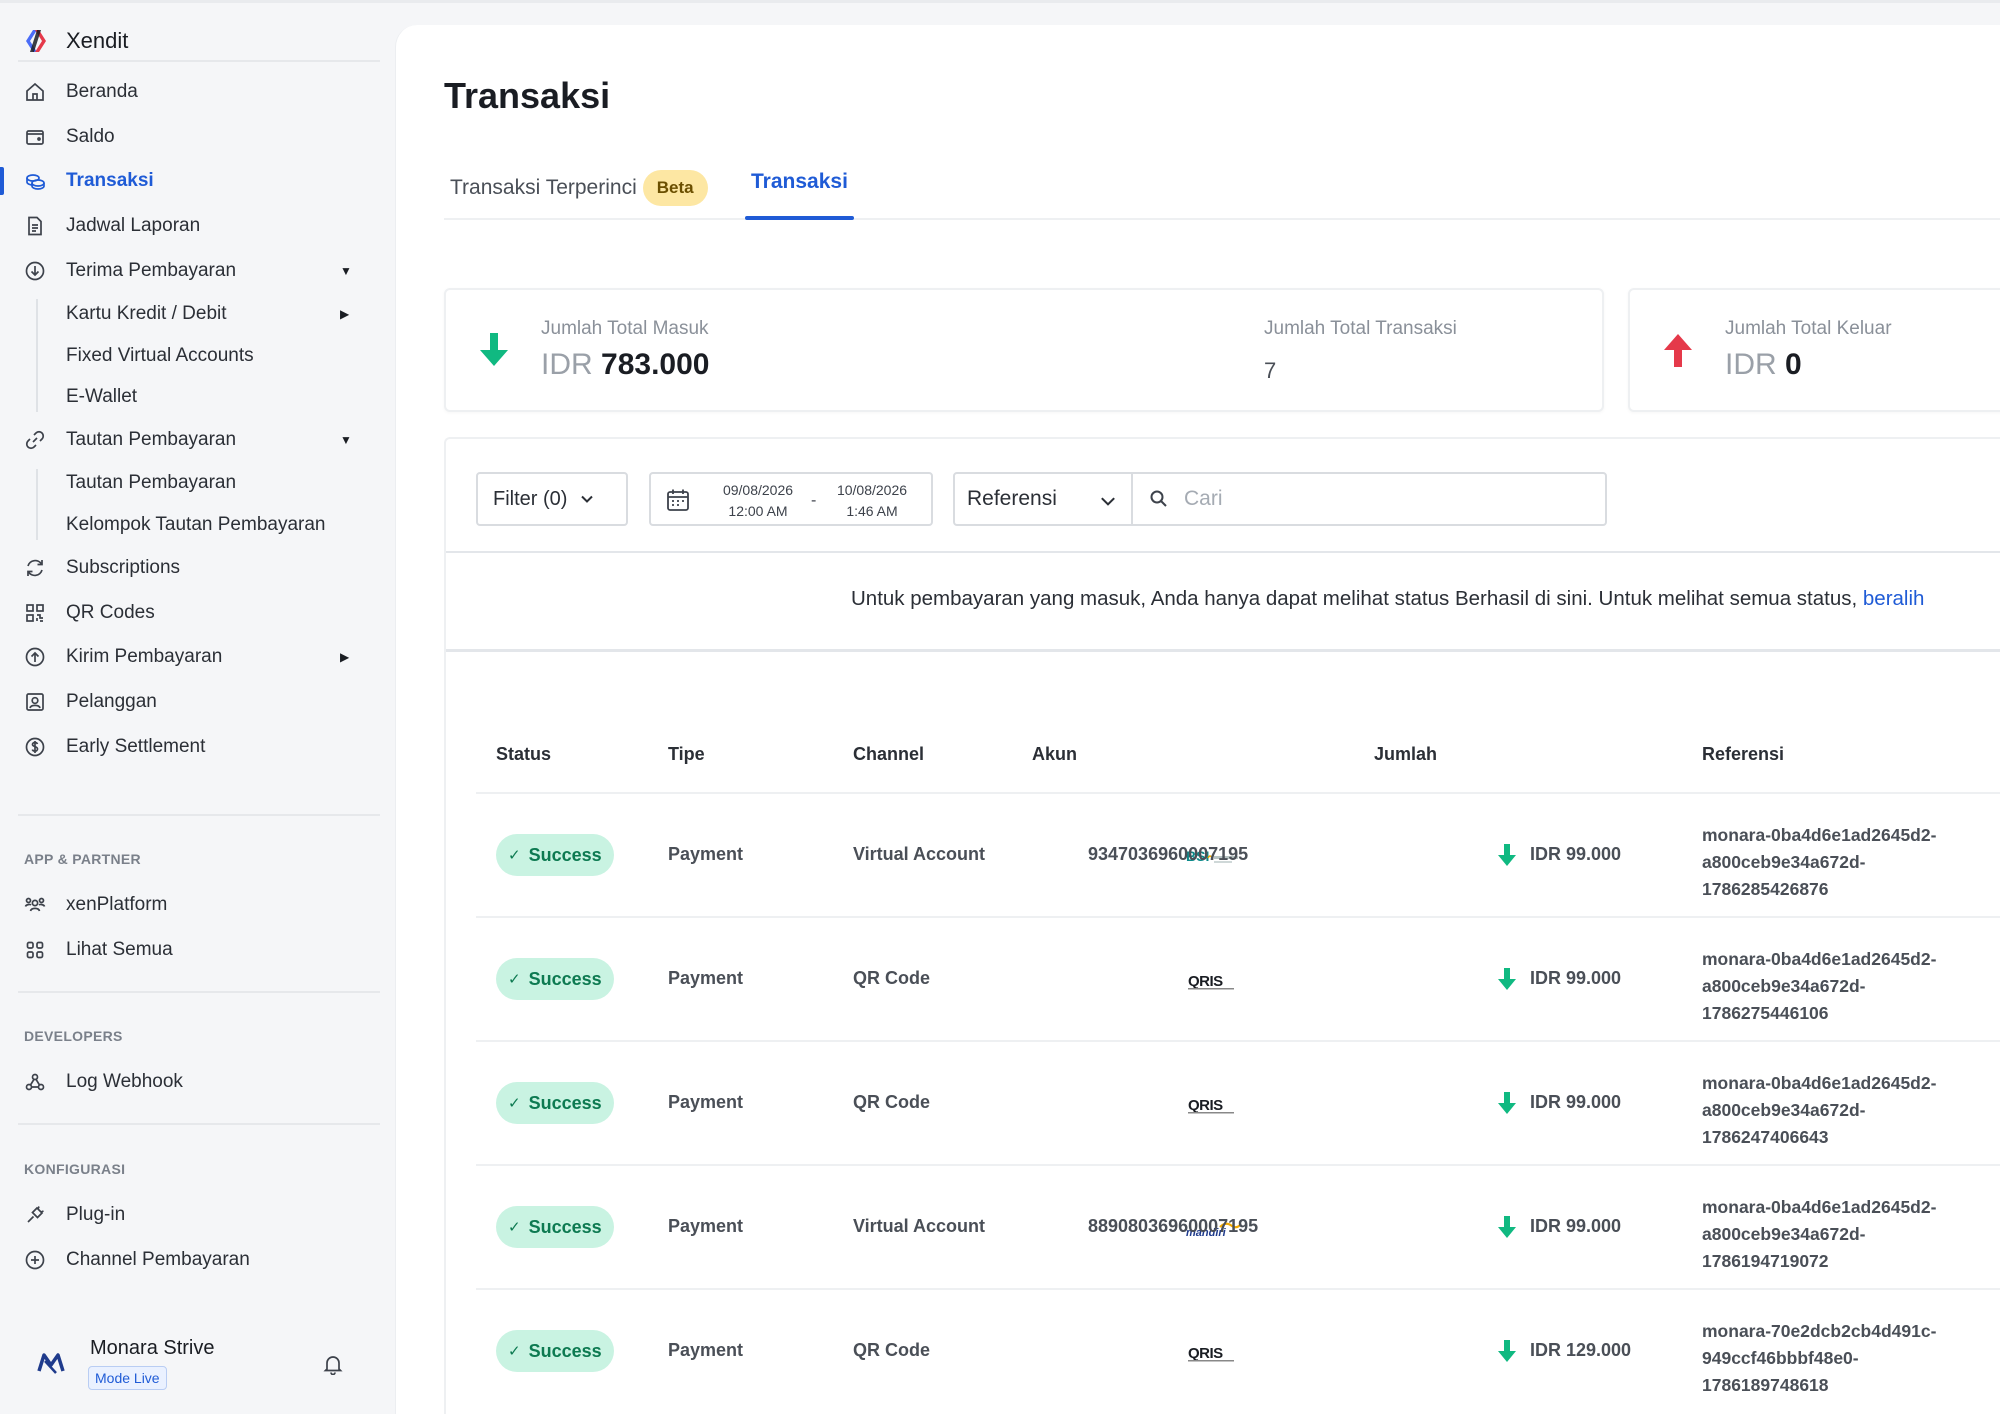 Image resolution: width=2000 pixels, height=1414 pixels. Describe the element at coordinates (194, 1082) in the screenshot. I see `sidebar-item-log-webhook: Log Webhook` at that location.